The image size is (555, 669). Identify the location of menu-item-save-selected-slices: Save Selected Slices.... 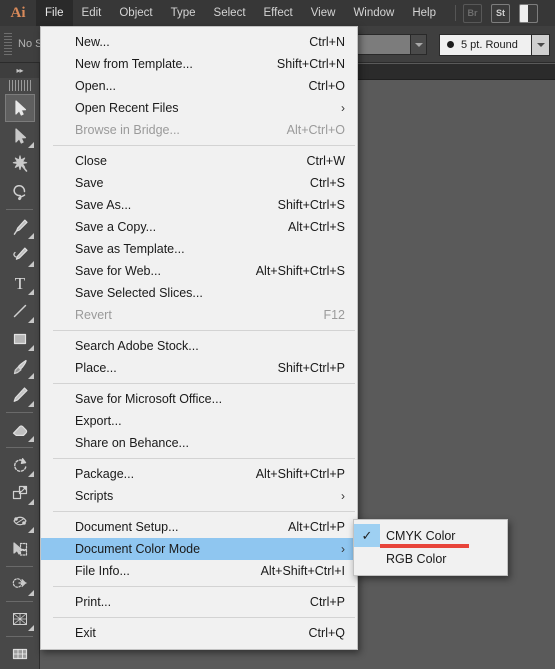
(199, 293).